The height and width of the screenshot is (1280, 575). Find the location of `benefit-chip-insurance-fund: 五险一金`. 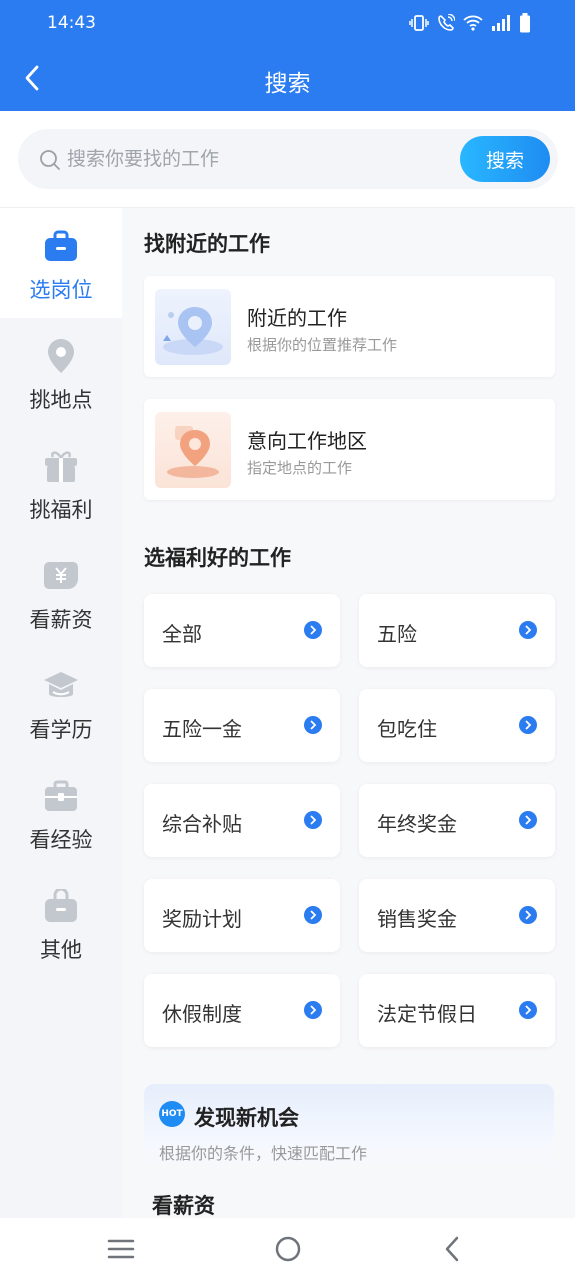

benefit-chip-insurance-fund: 五险一金 is located at coordinates (242, 725).